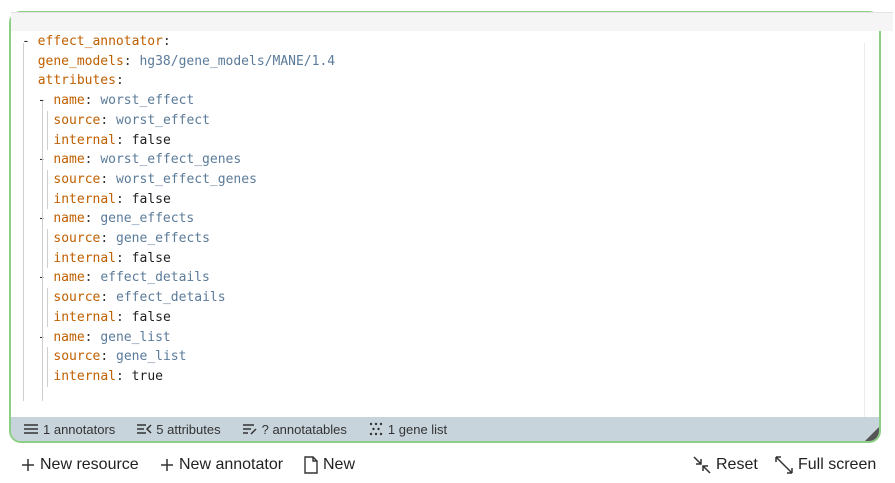 The image size is (895, 483). What do you see at coordinates (237, 61) in the screenshot?
I see `yaml-value: hg38/gene_models/MANE/1.4` at bounding box center [237, 61].